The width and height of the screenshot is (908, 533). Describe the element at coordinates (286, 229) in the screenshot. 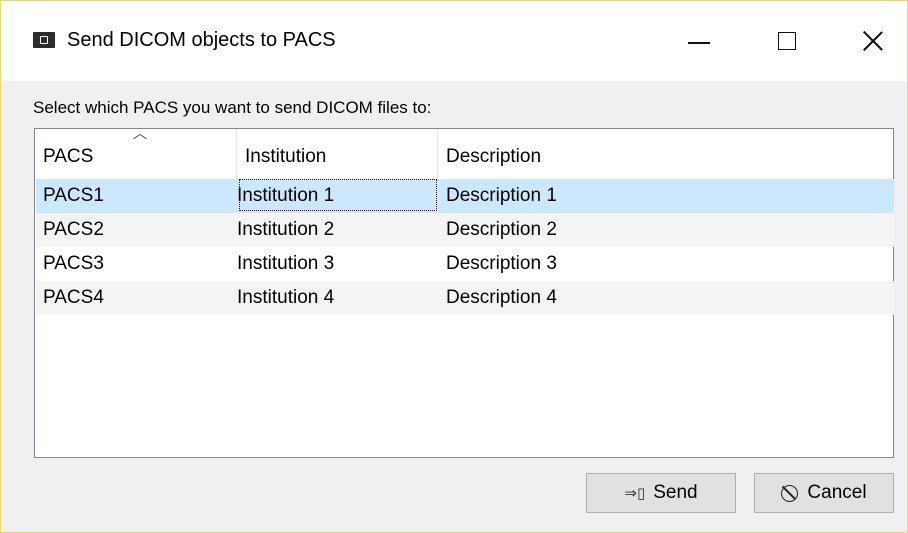

I see `cell-institution: Institution 2` at that location.